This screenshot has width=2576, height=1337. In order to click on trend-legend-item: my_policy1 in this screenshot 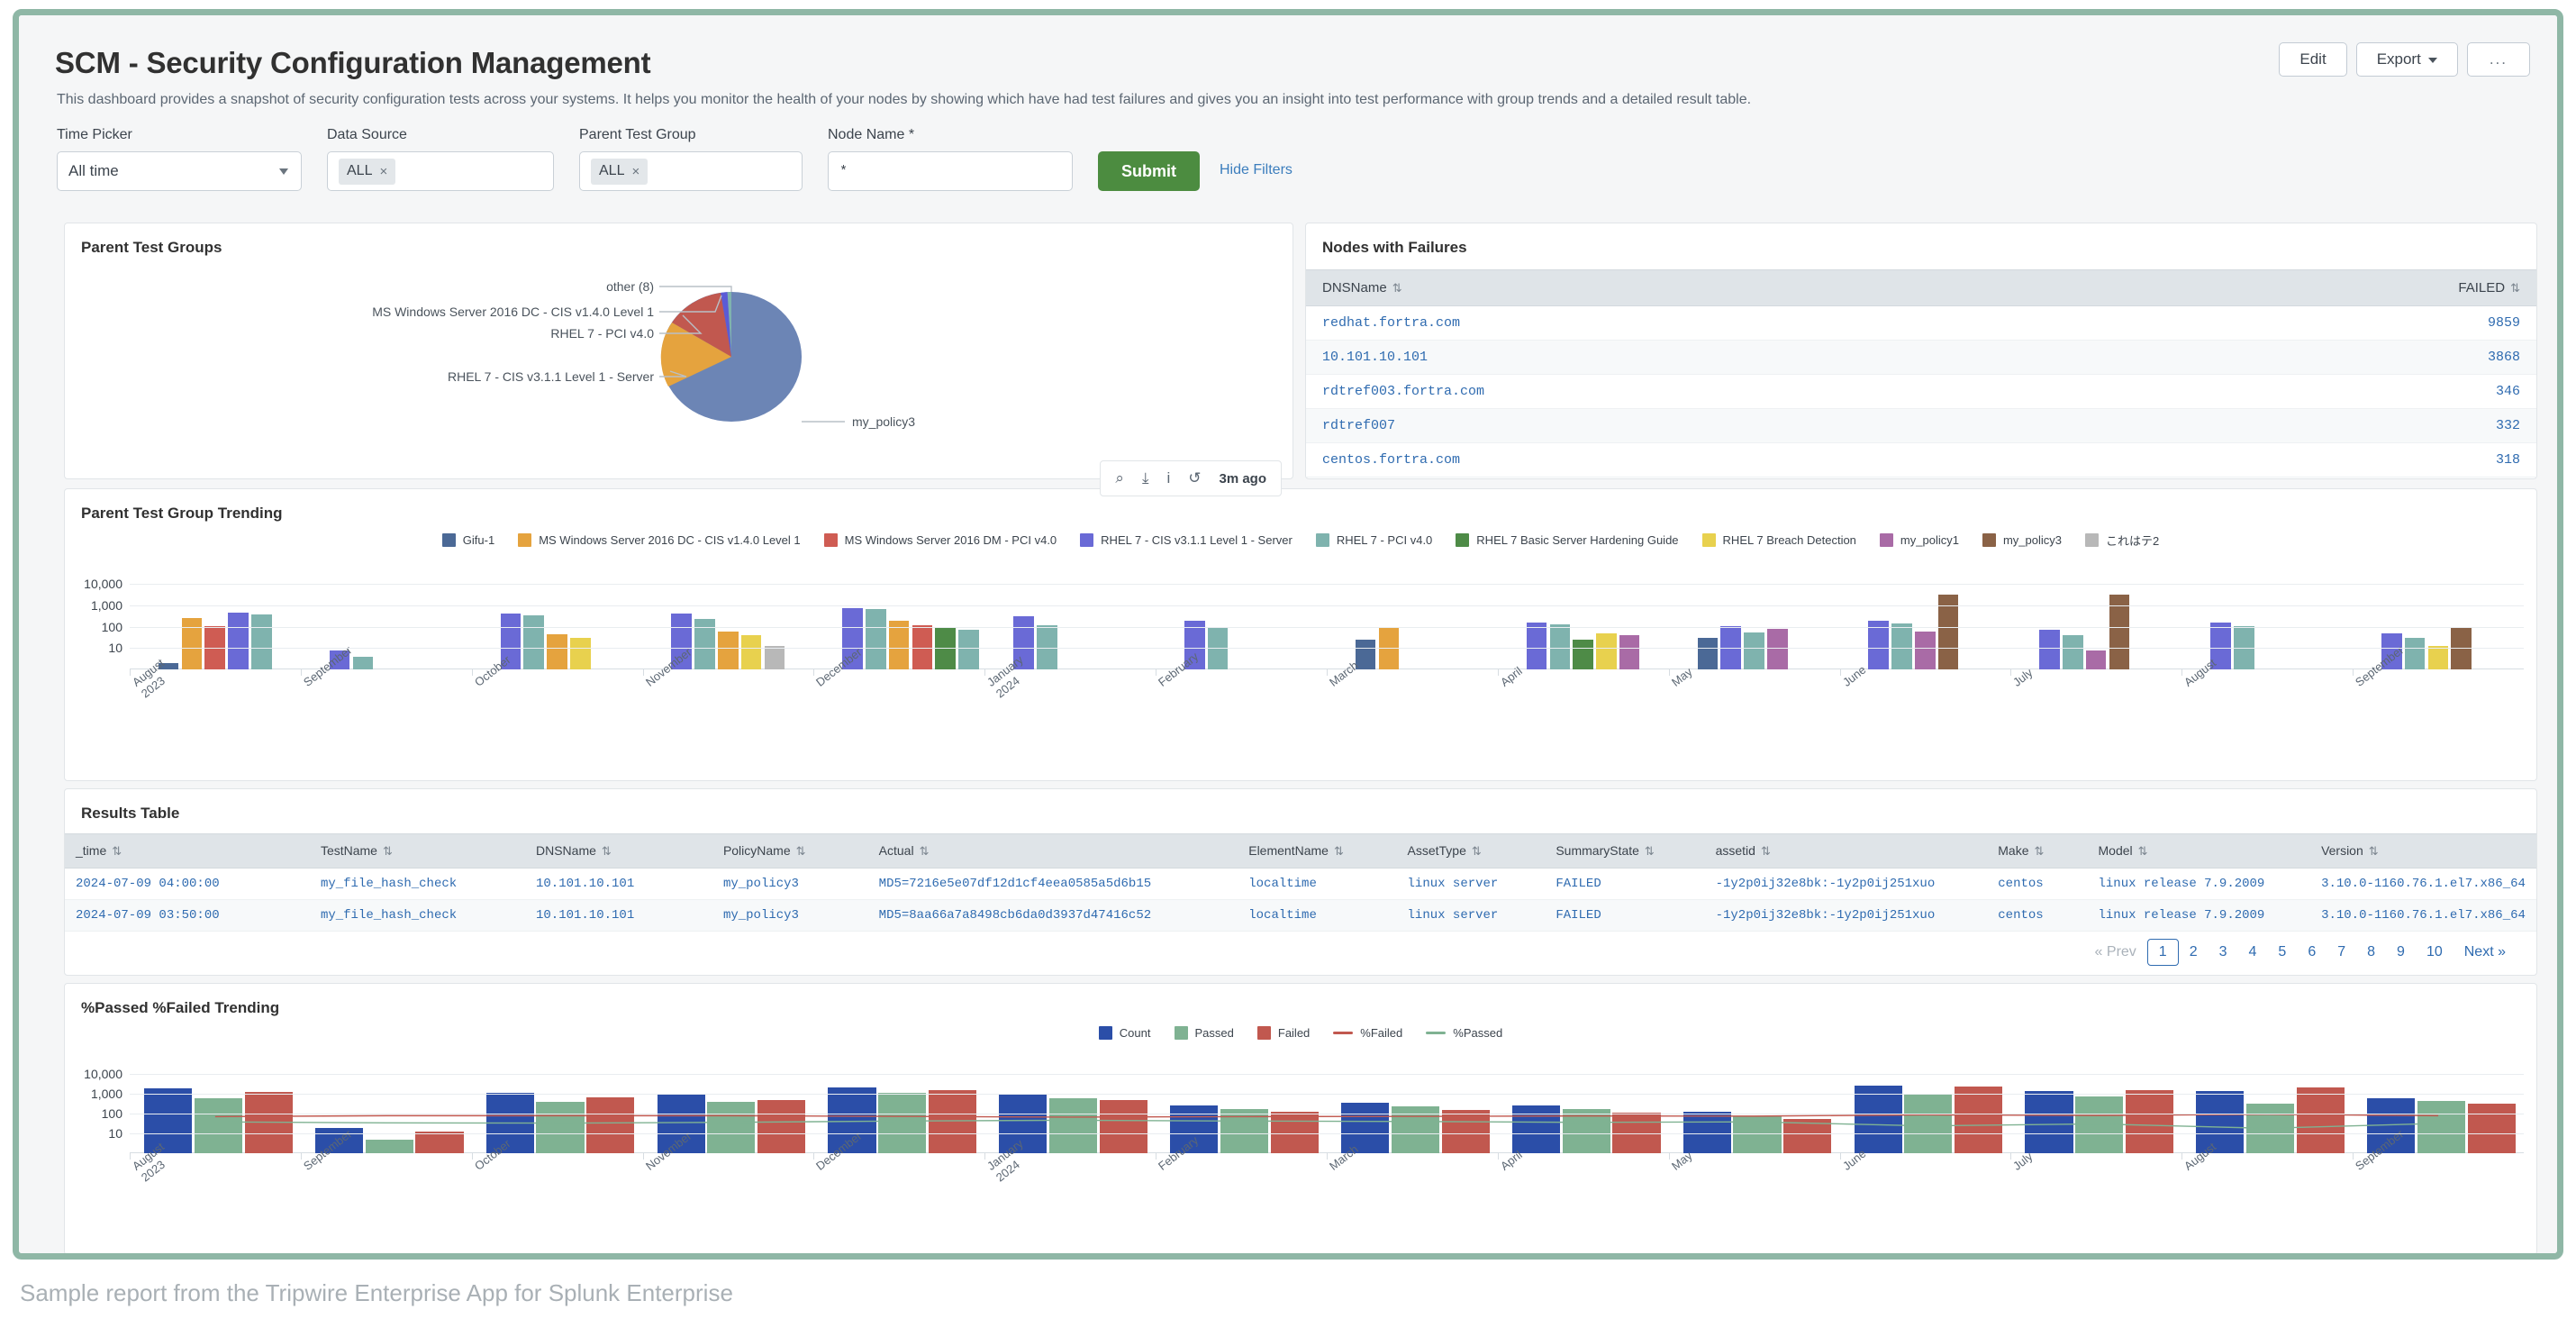, I will do `click(1919, 540)`.